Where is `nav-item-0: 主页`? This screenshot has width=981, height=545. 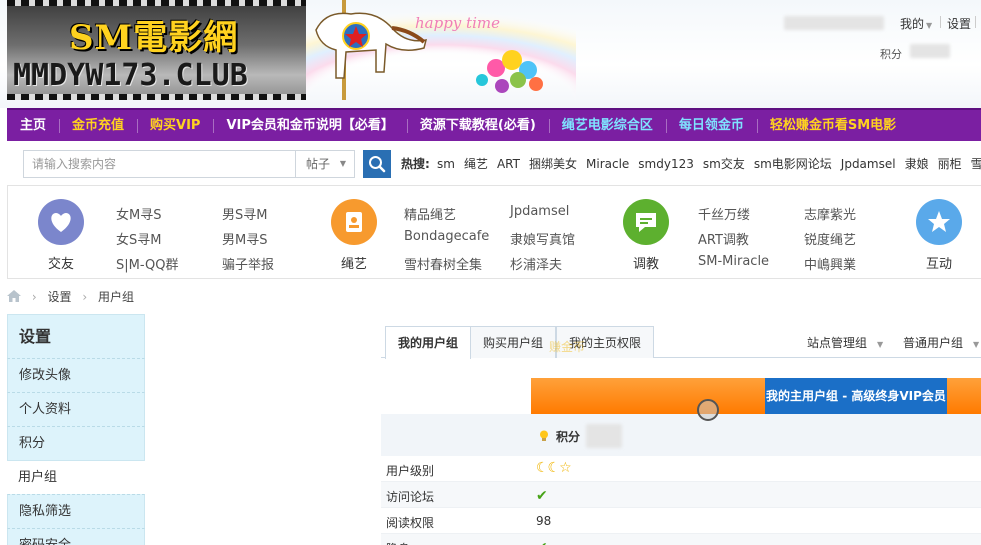 nav-item-0: 主页 is located at coordinates (33, 125).